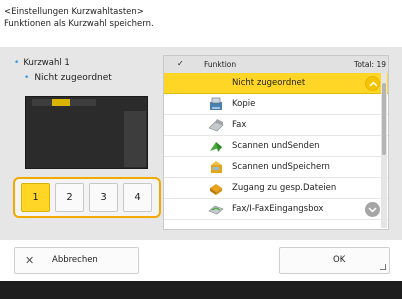 This screenshot has width=402, height=299. I want to click on stored-files-icon, so click(216, 188).